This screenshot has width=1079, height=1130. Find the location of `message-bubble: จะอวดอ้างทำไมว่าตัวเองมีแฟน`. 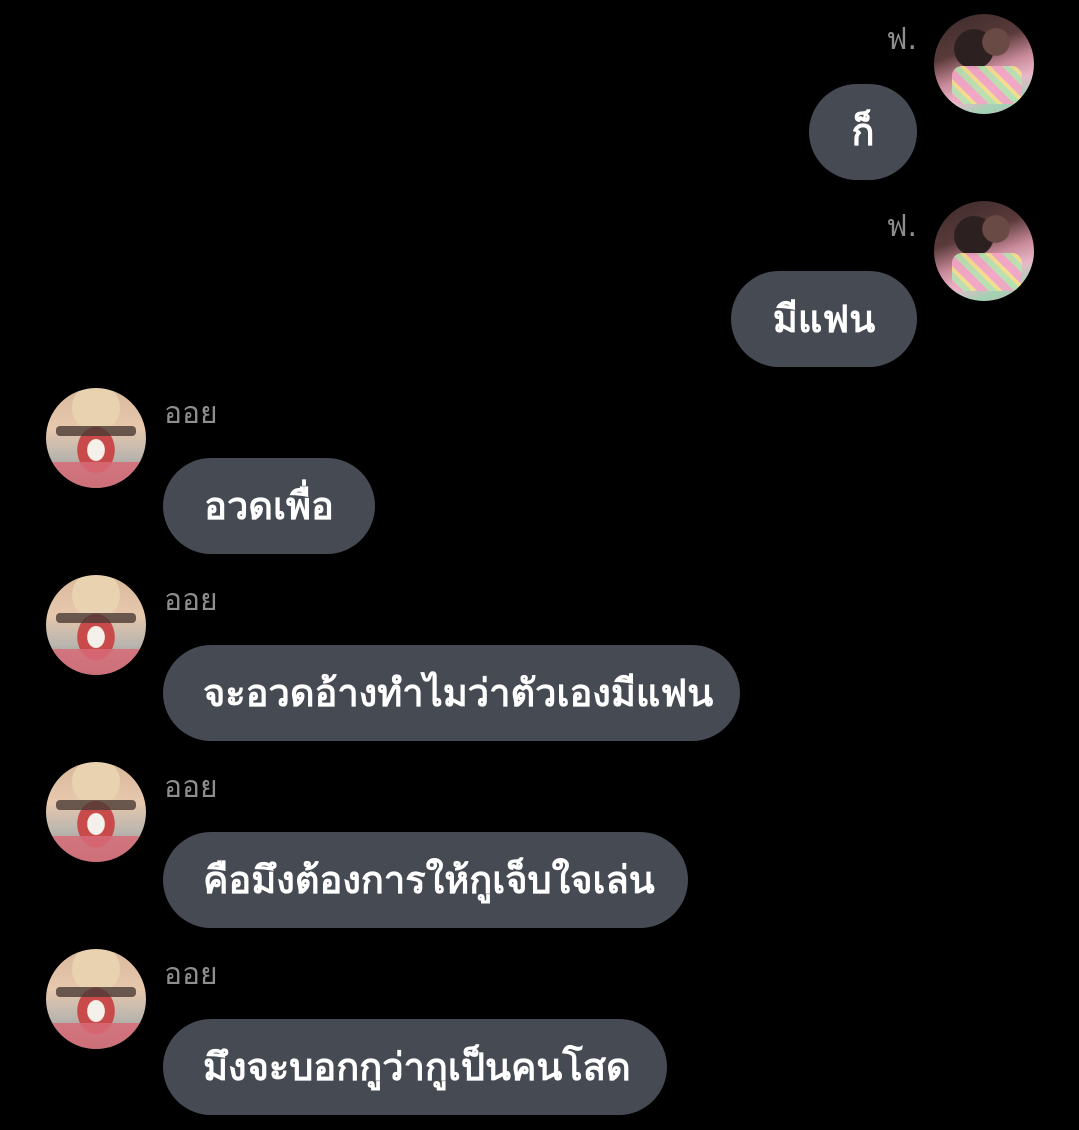

message-bubble: จะอวดอ้างทำไมว่าตัวเองมีแฟน is located at coordinates (451, 693).